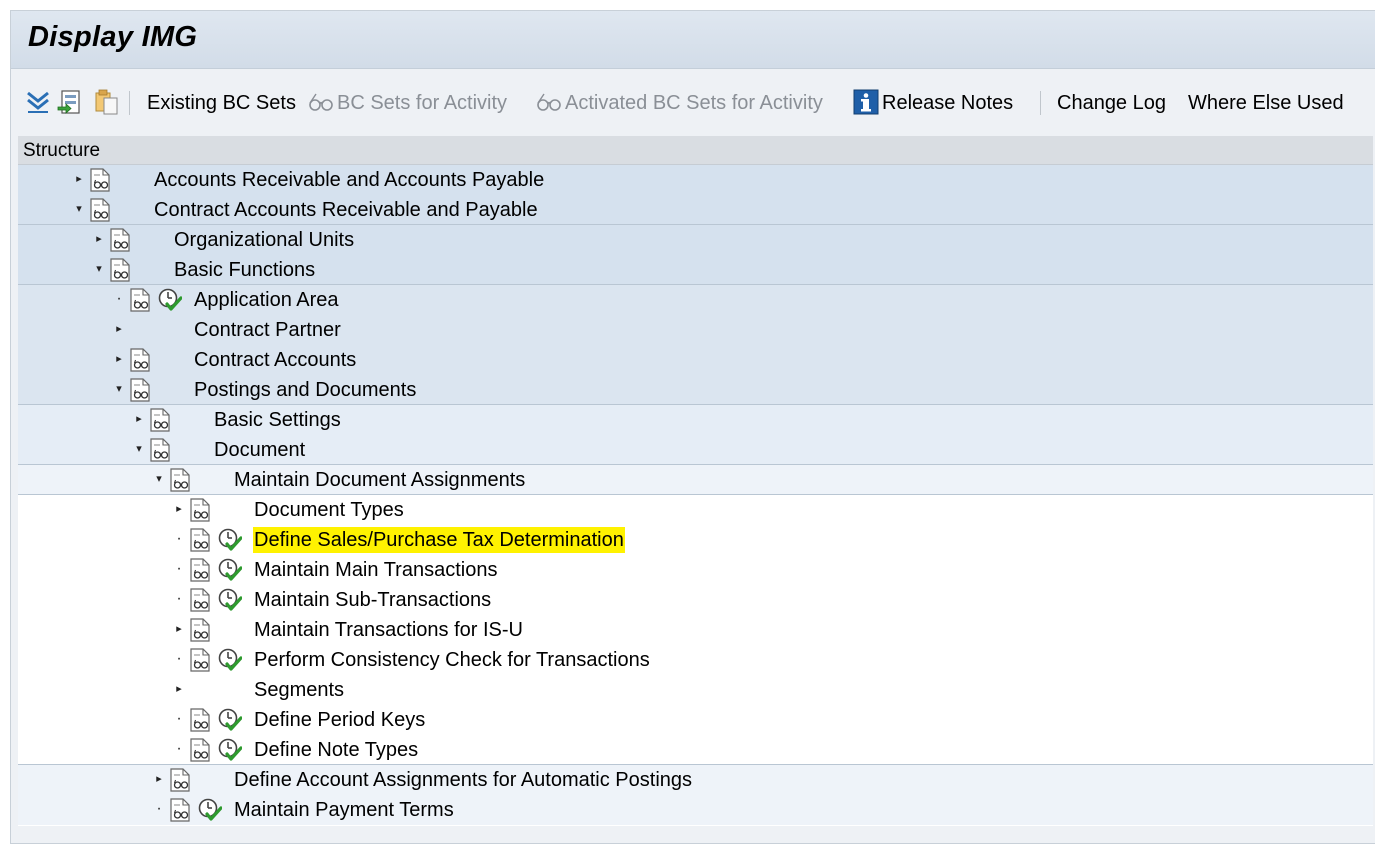  Describe the element at coordinates (106, 104) in the screenshot. I see `copy-clipboard-icon` at that location.